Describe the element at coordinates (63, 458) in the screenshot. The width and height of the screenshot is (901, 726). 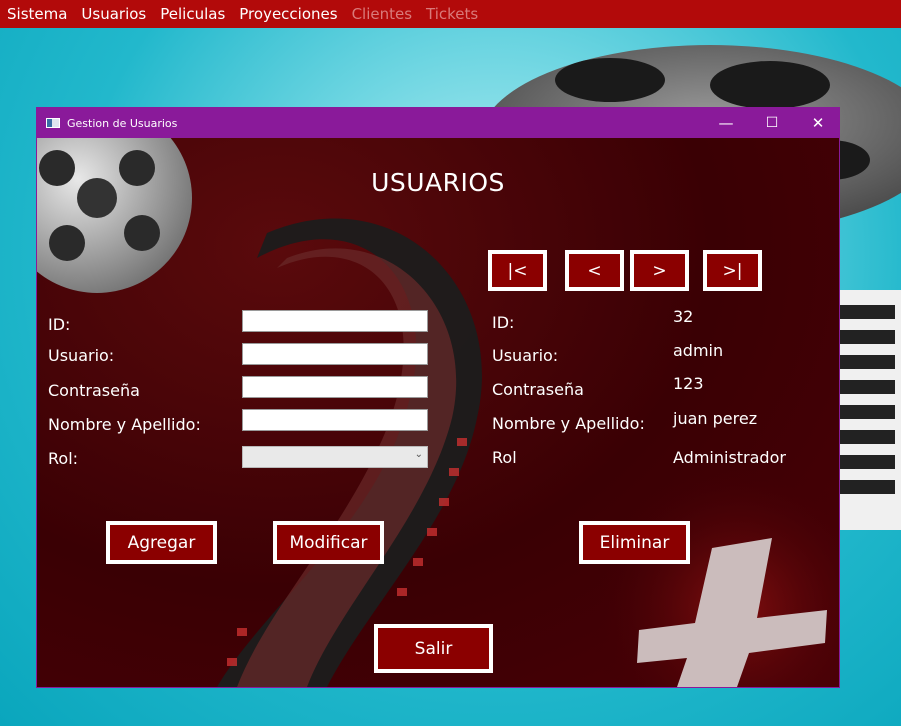
I see `form-label-rol: Rol:` at that location.